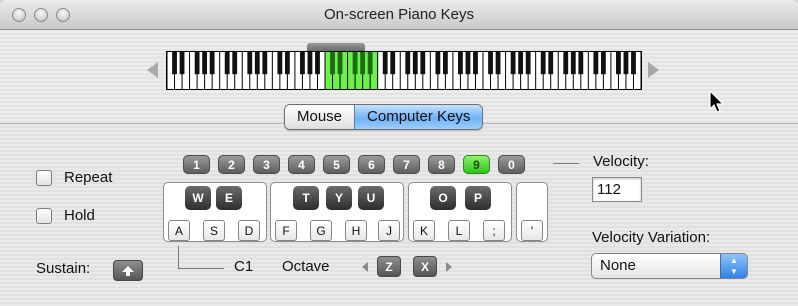  Describe the element at coordinates (389, 230) in the screenshot. I see `key-j: J` at that location.